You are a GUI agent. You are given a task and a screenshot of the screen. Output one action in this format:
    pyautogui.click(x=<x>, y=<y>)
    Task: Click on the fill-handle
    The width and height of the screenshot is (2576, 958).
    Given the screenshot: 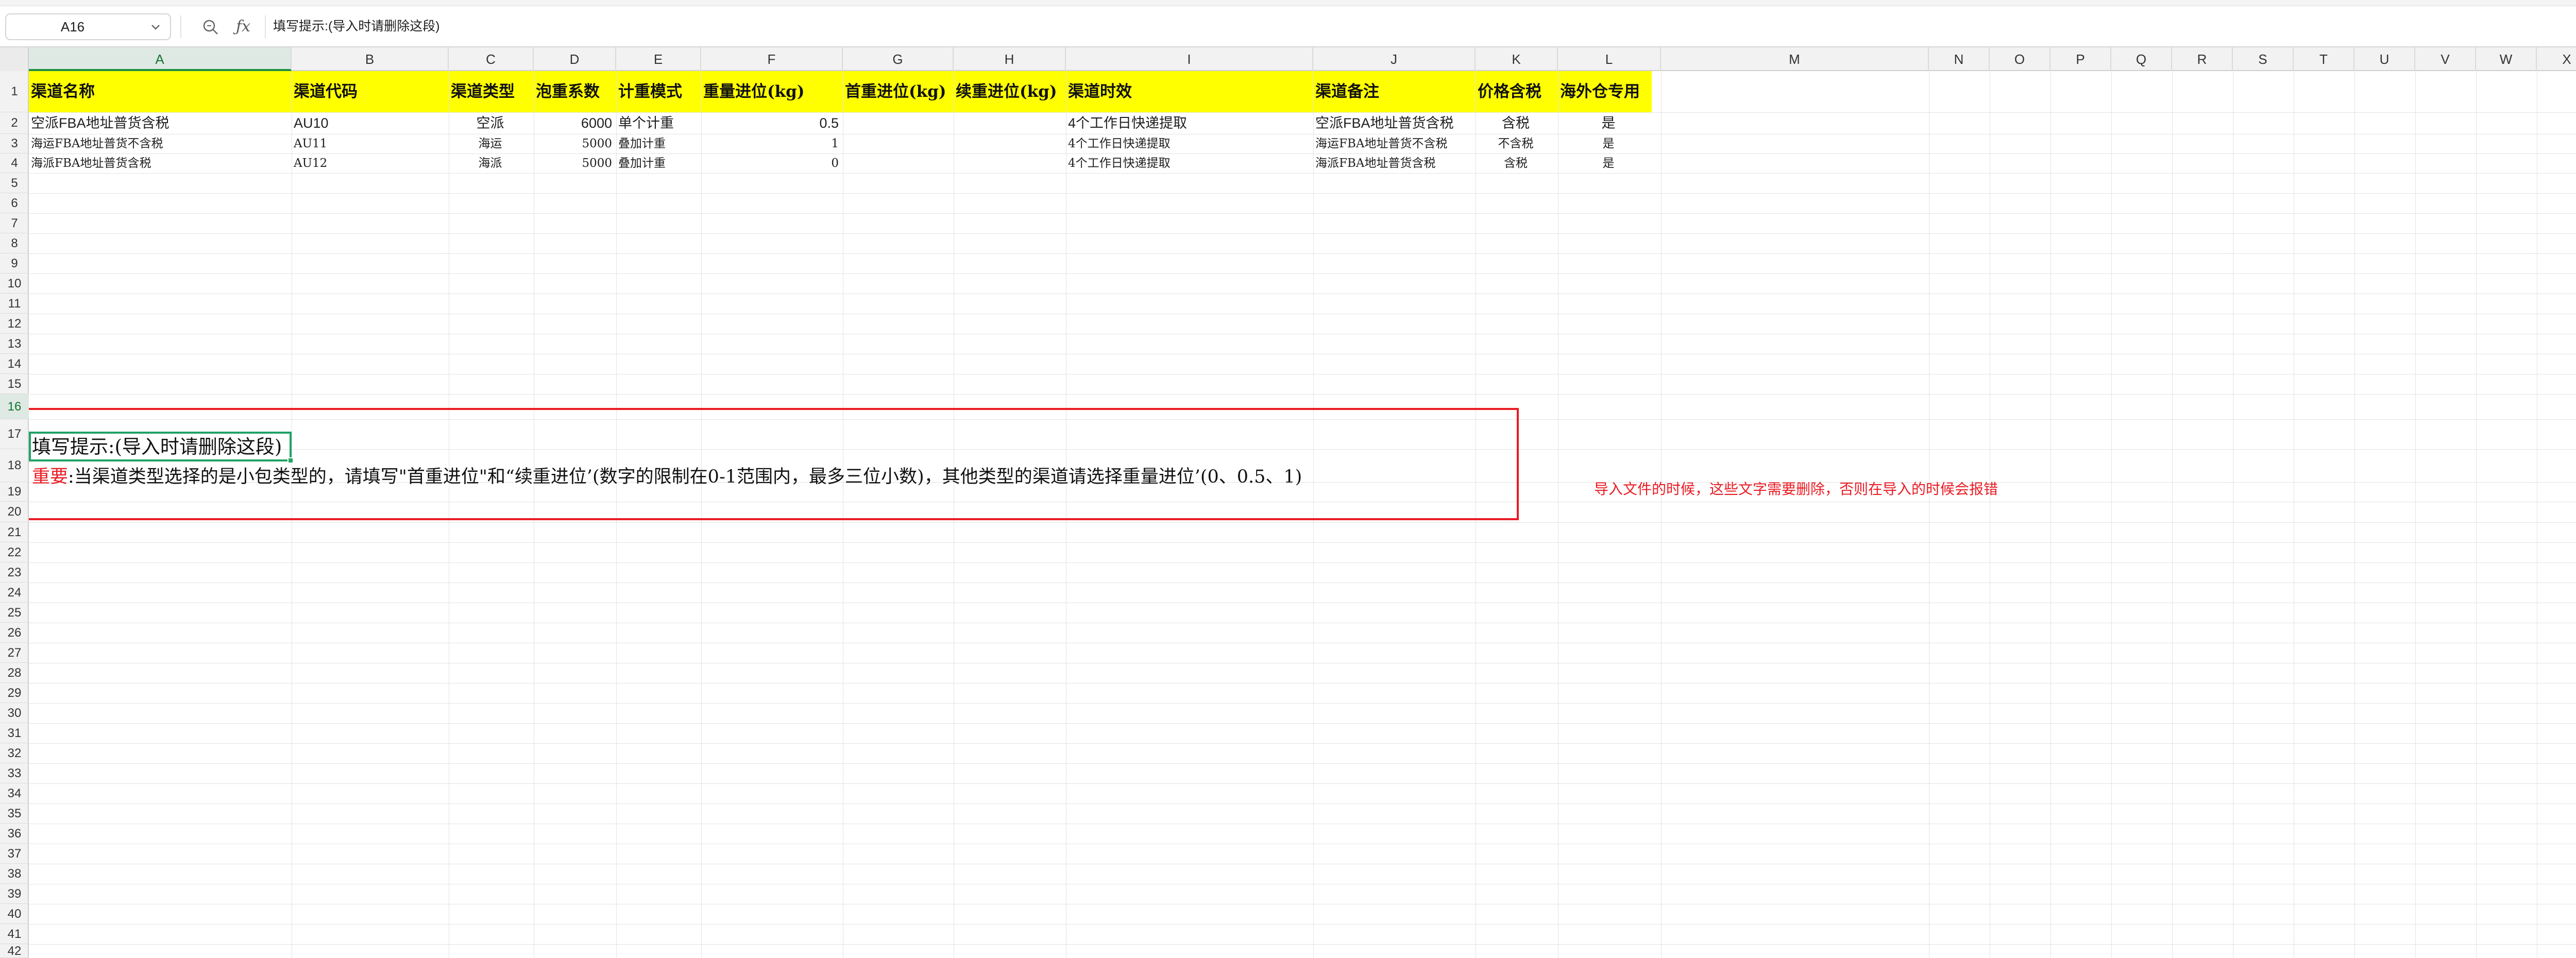 What is the action you would take?
    pyautogui.click(x=290, y=460)
    